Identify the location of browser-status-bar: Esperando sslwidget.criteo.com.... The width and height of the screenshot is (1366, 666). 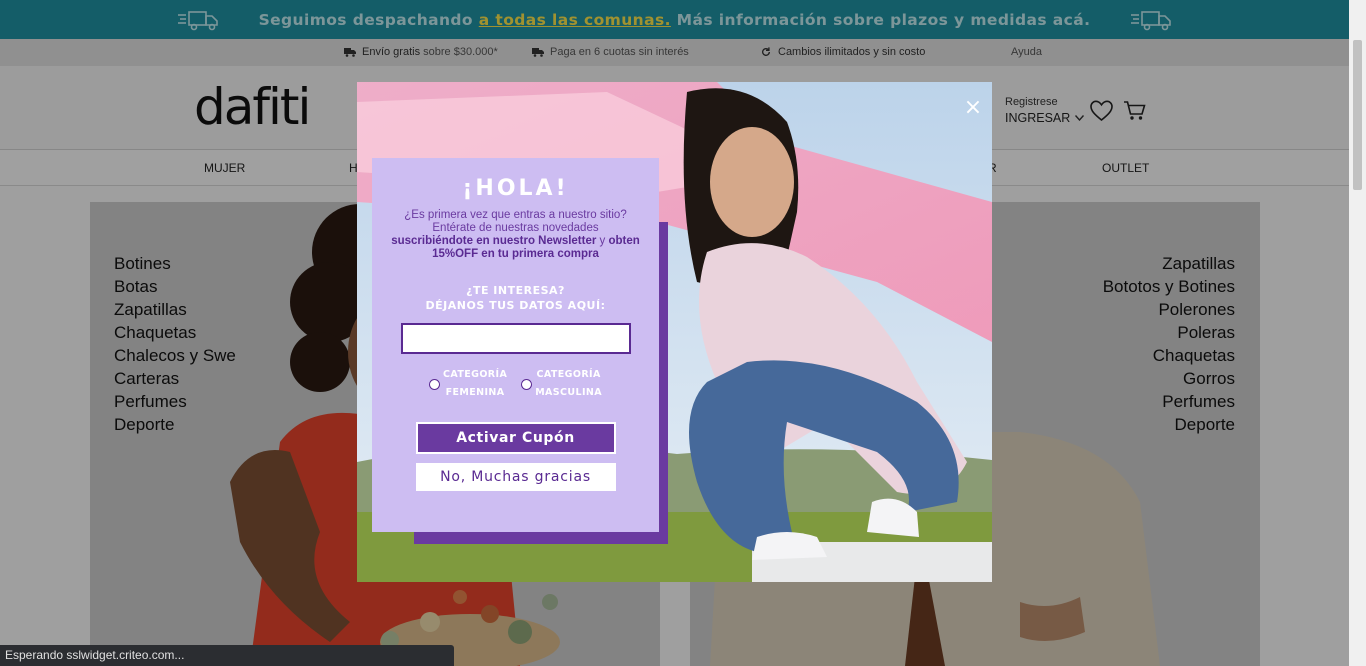
(227, 655).